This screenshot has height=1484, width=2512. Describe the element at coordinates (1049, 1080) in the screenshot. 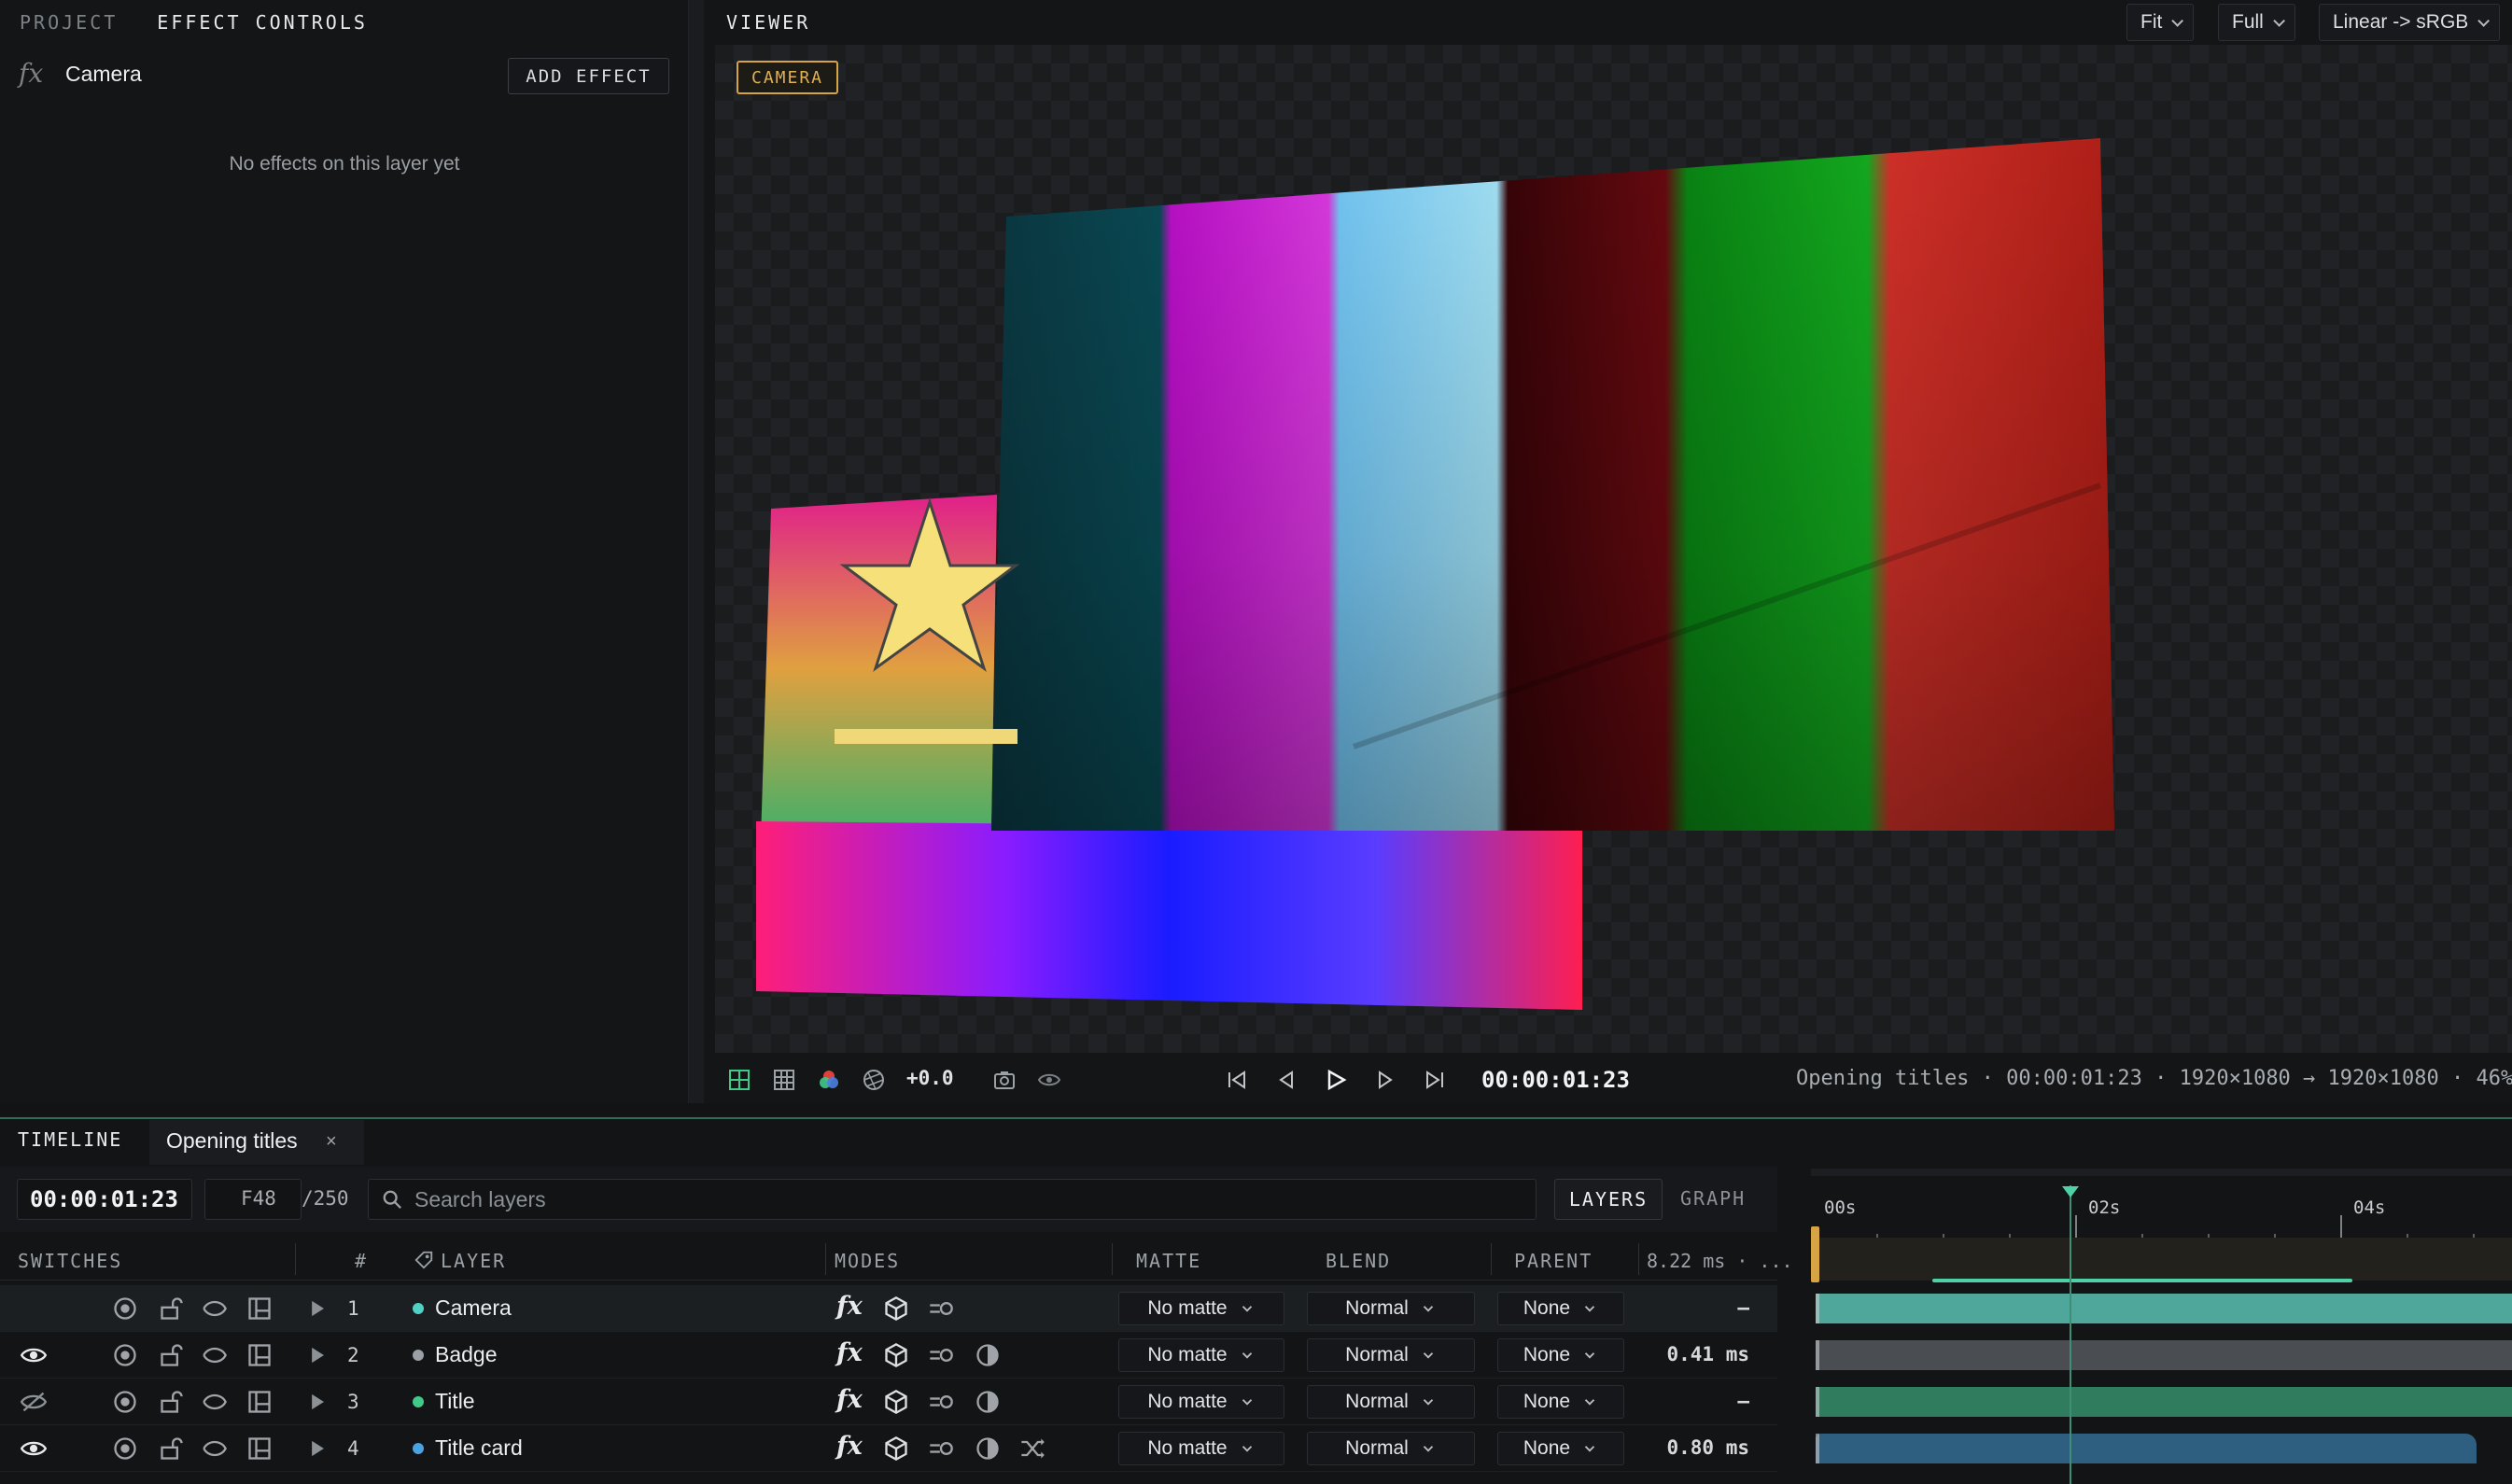

I see `preview-eye-icon` at that location.